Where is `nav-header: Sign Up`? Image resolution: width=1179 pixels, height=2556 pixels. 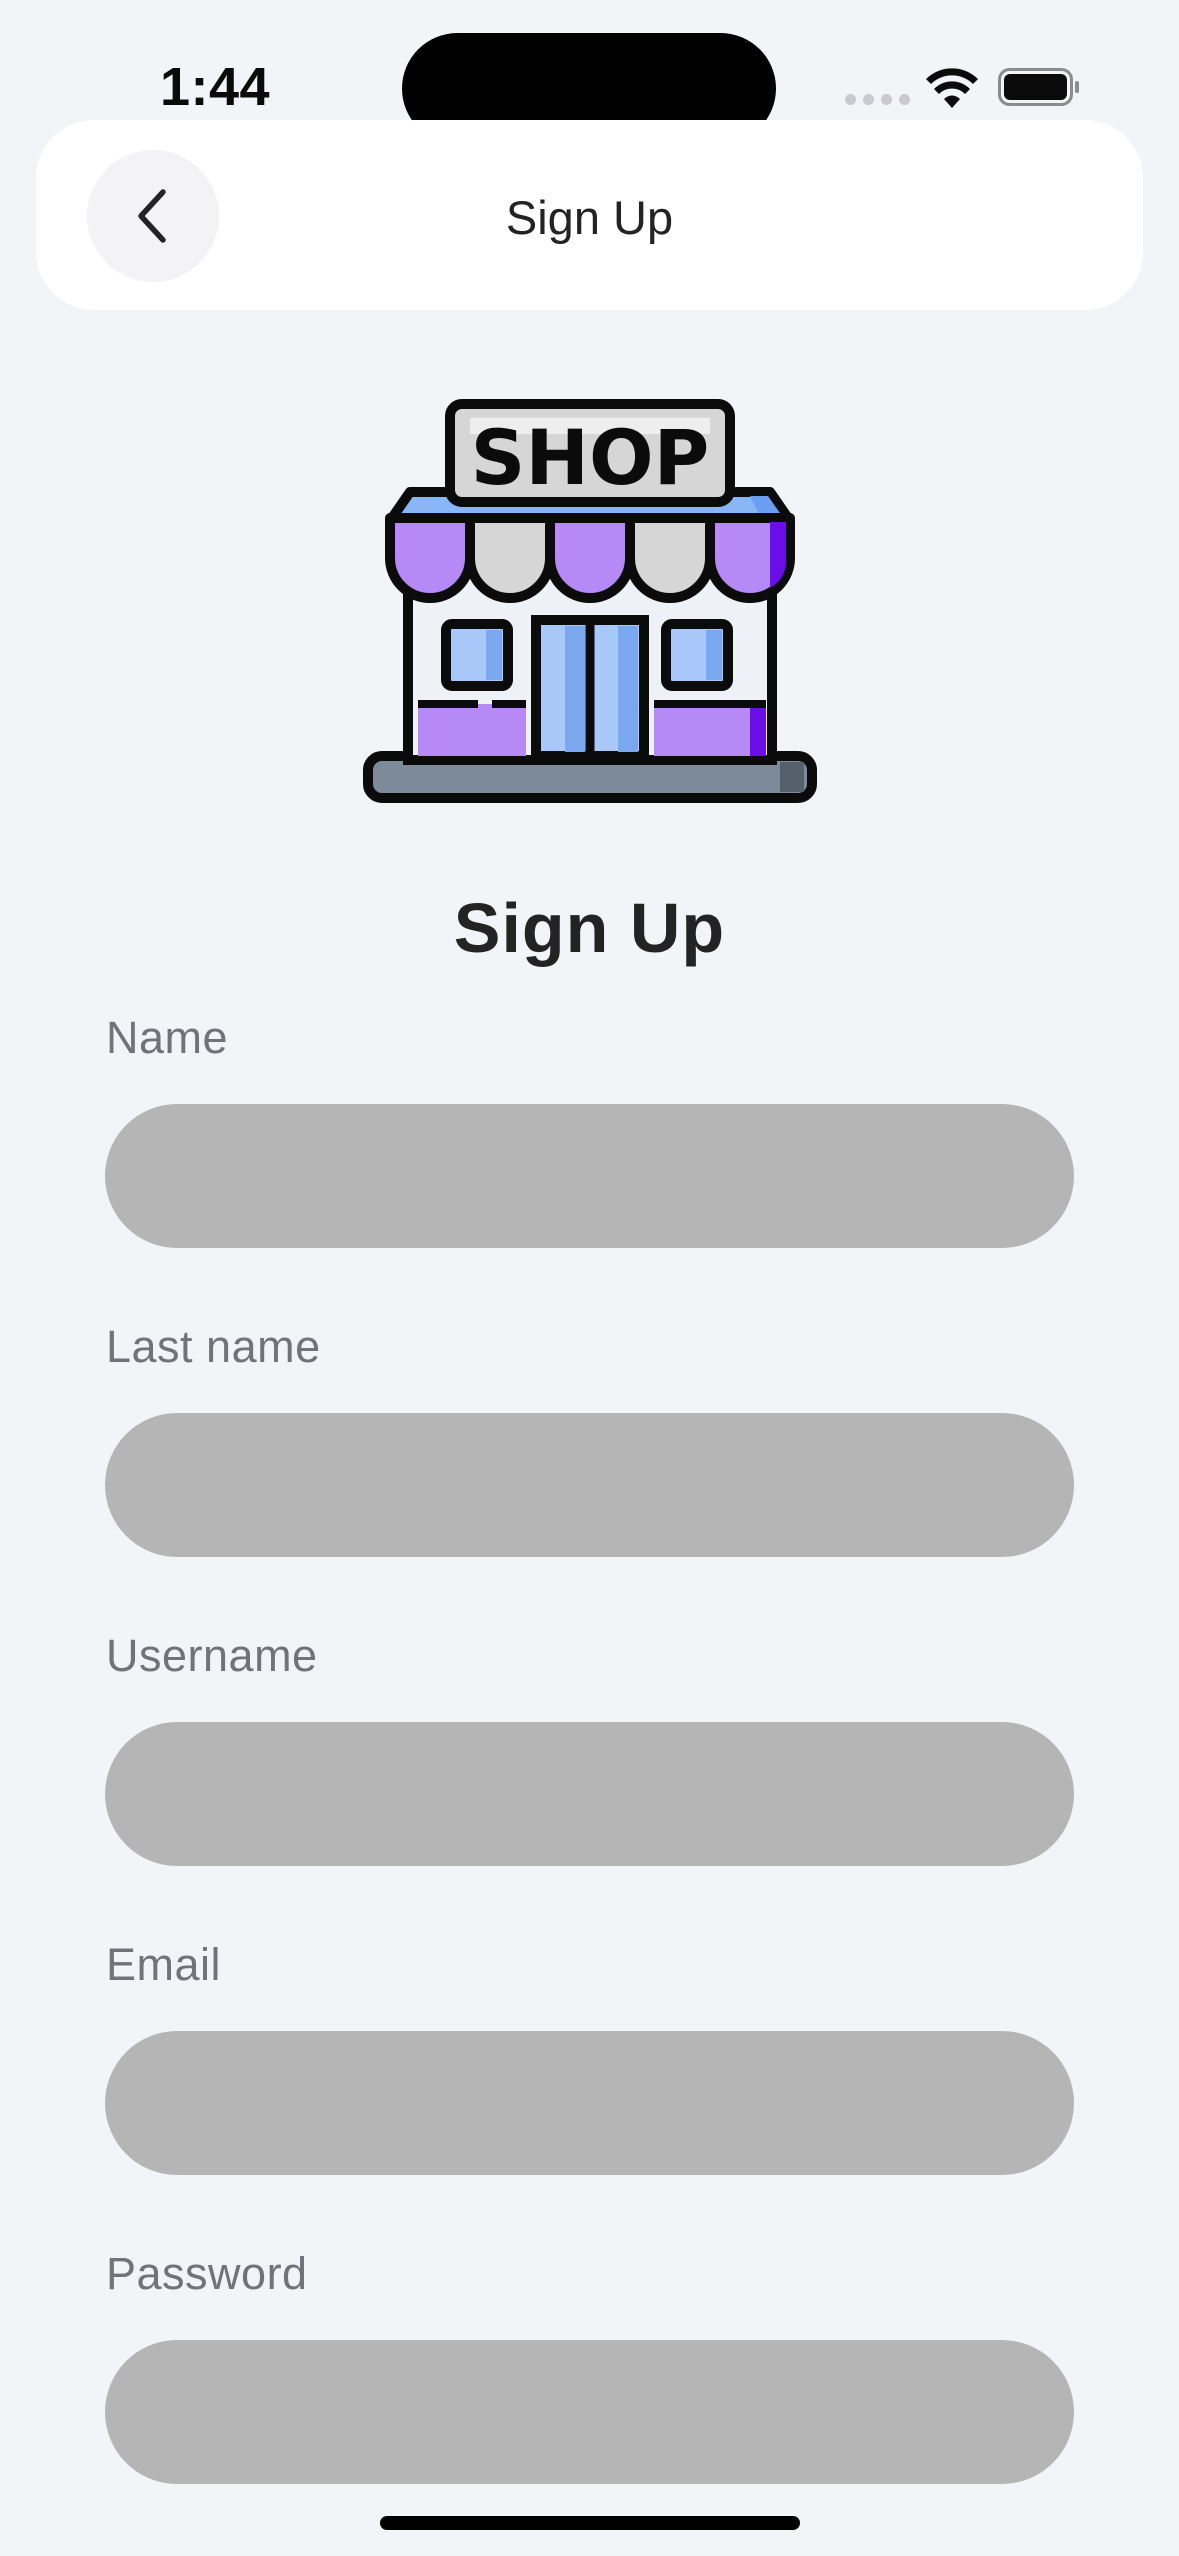 nav-header: Sign Up is located at coordinates (589, 215).